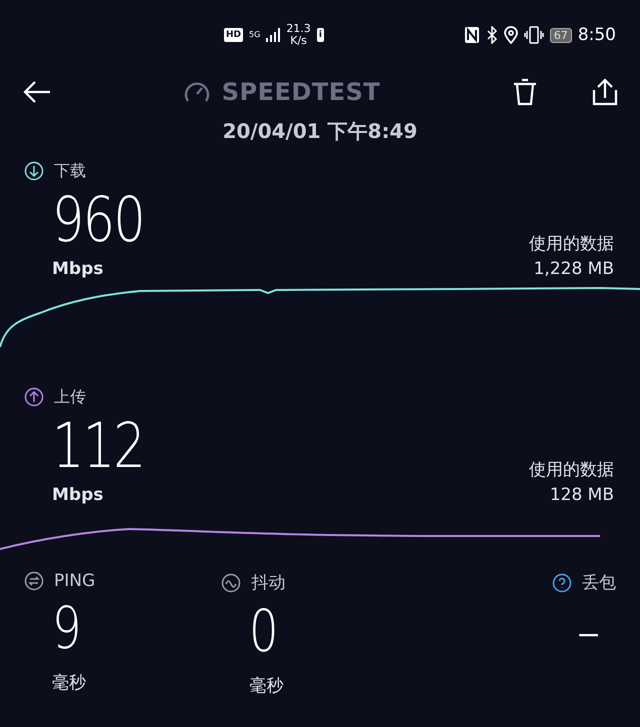 The height and width of the screenshot is (727, 640). Describe the element at coordinates (582, 495) in the screenshot. I see `data-used-value: 128 MB` at that location.